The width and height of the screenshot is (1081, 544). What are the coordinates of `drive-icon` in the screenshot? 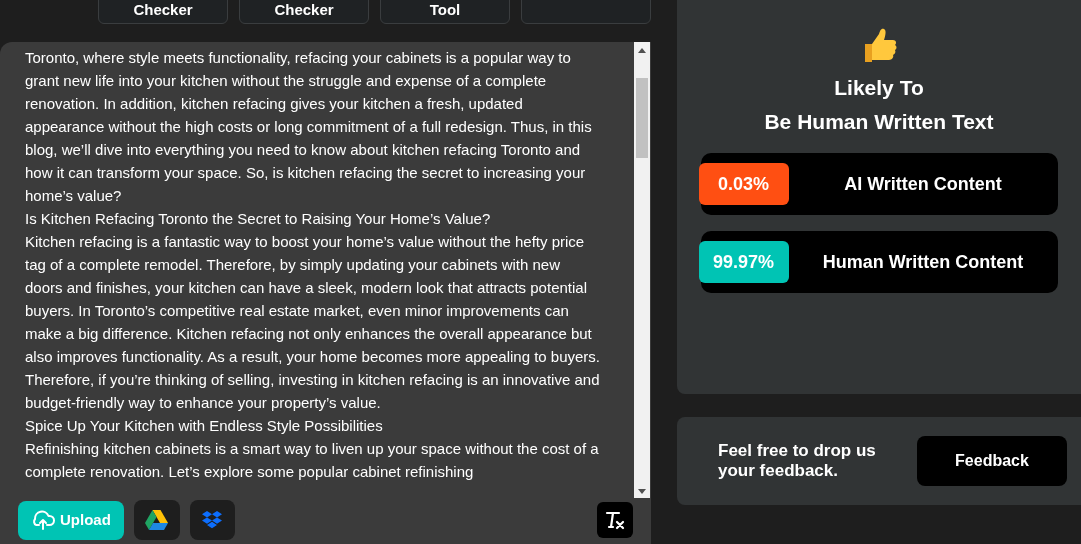 It's located at (157, 520).